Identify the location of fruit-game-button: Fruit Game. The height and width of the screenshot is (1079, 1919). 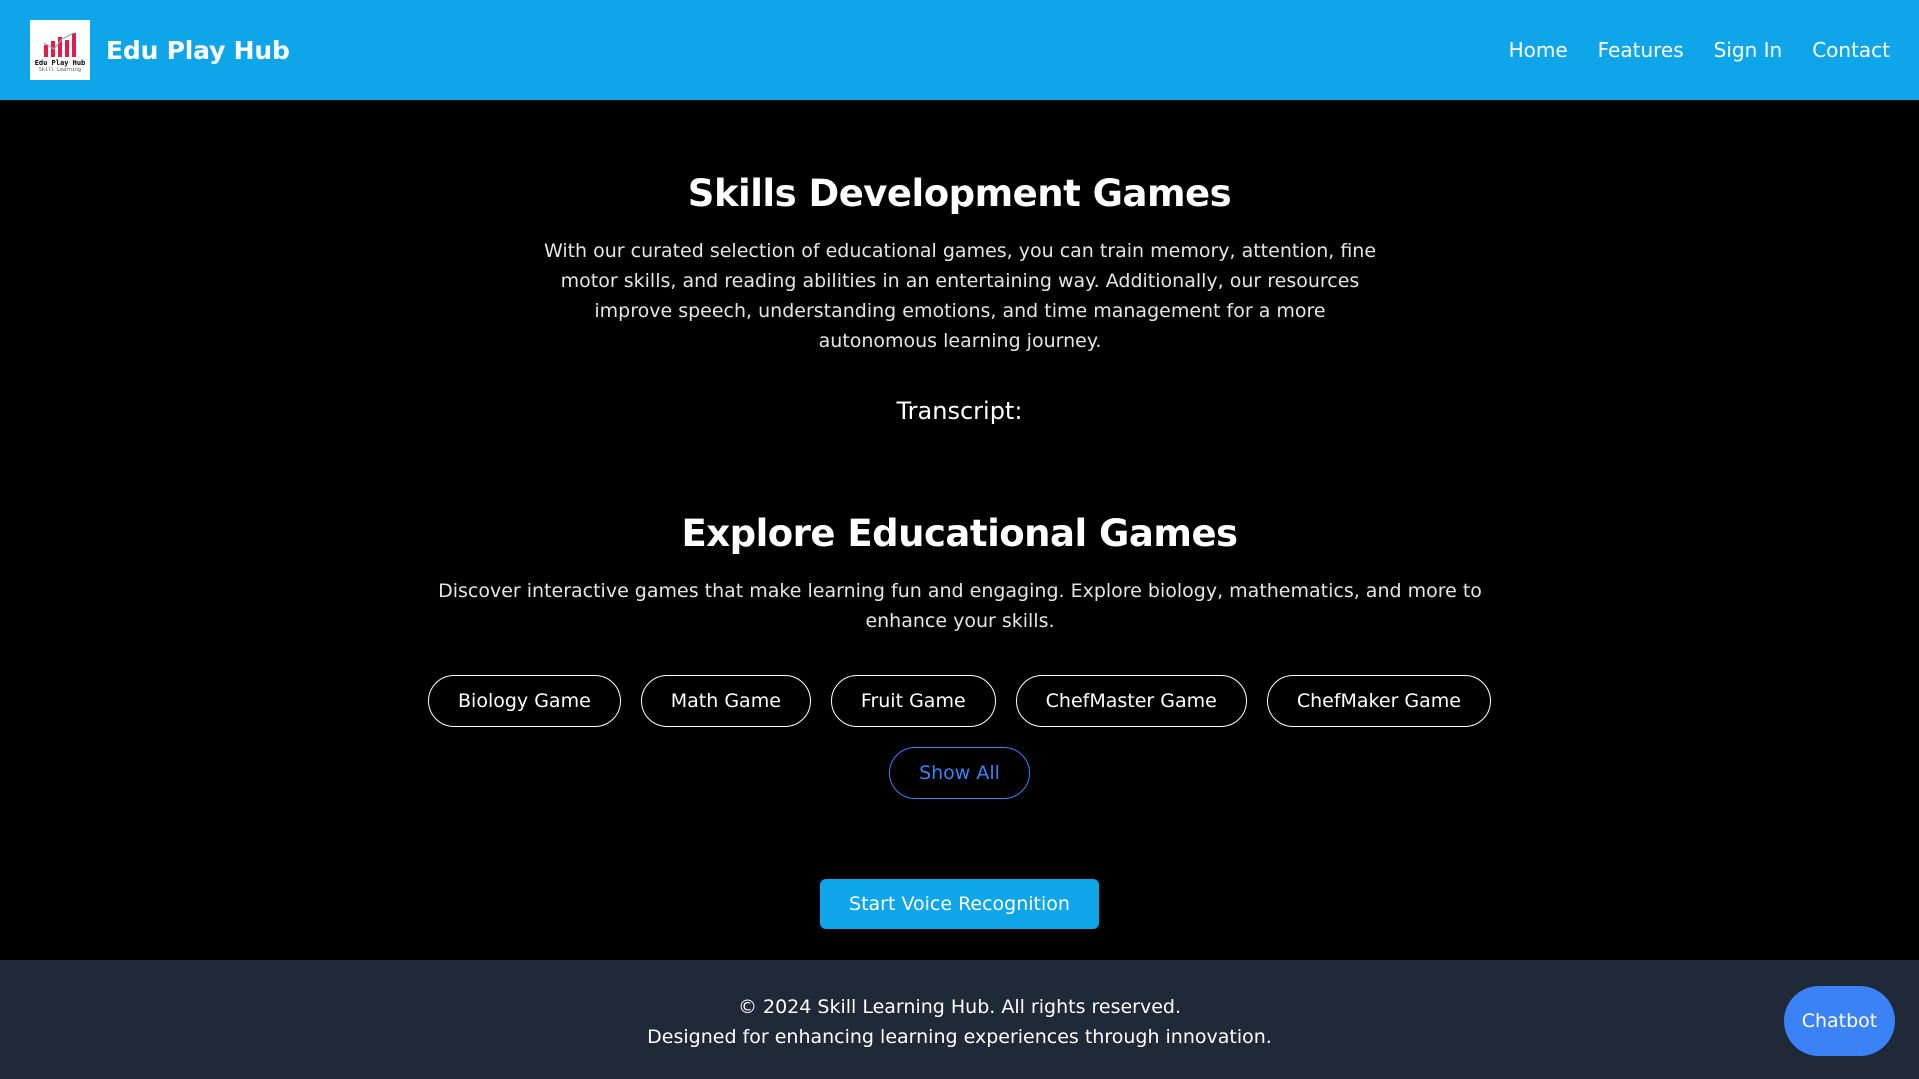
(913, 701).